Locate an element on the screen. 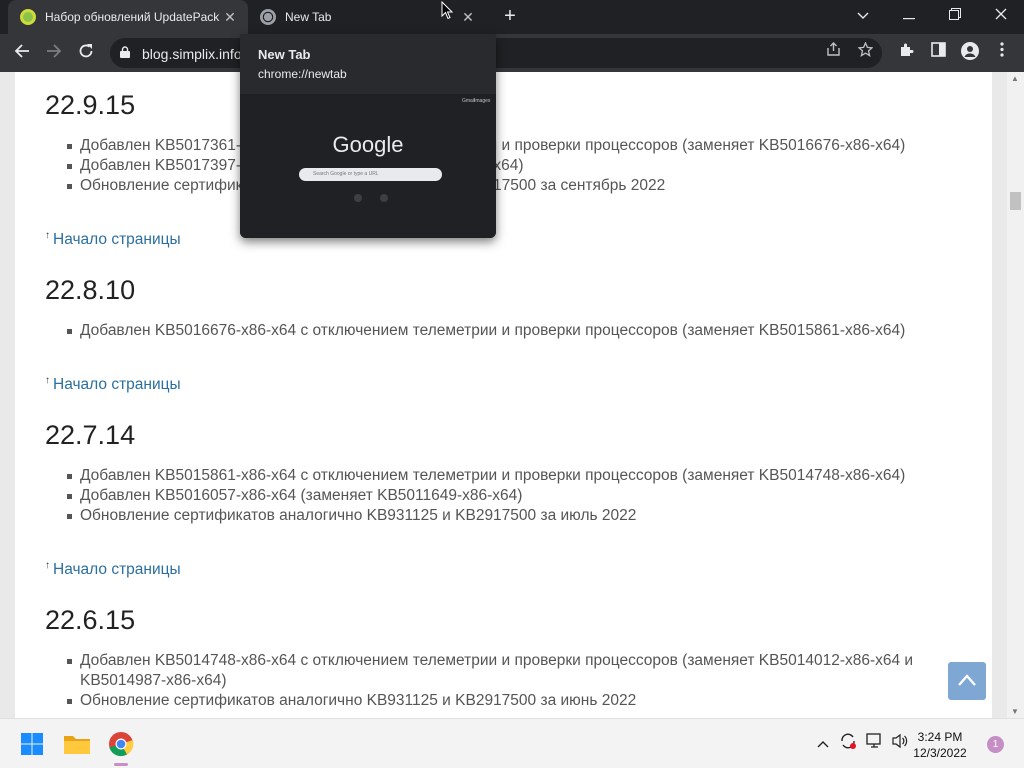 This screenshot has width=1024, height=768. preview-link: Images is located at coordinates (482, 101).